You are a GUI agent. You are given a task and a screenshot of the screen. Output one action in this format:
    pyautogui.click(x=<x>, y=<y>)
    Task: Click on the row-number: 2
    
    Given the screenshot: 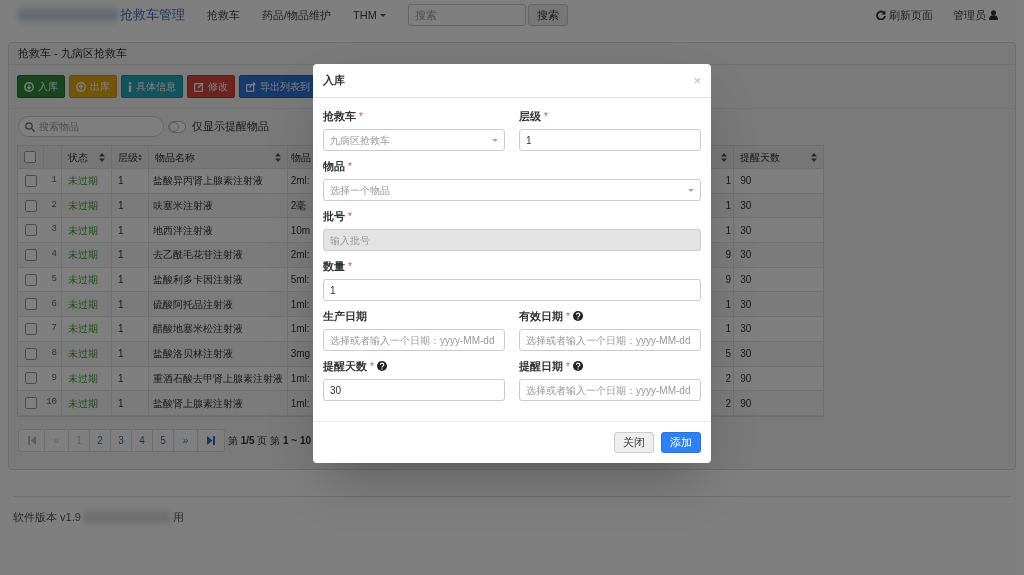 What is the action you would take?
    pyautogui.click(x=54, y=205)
    